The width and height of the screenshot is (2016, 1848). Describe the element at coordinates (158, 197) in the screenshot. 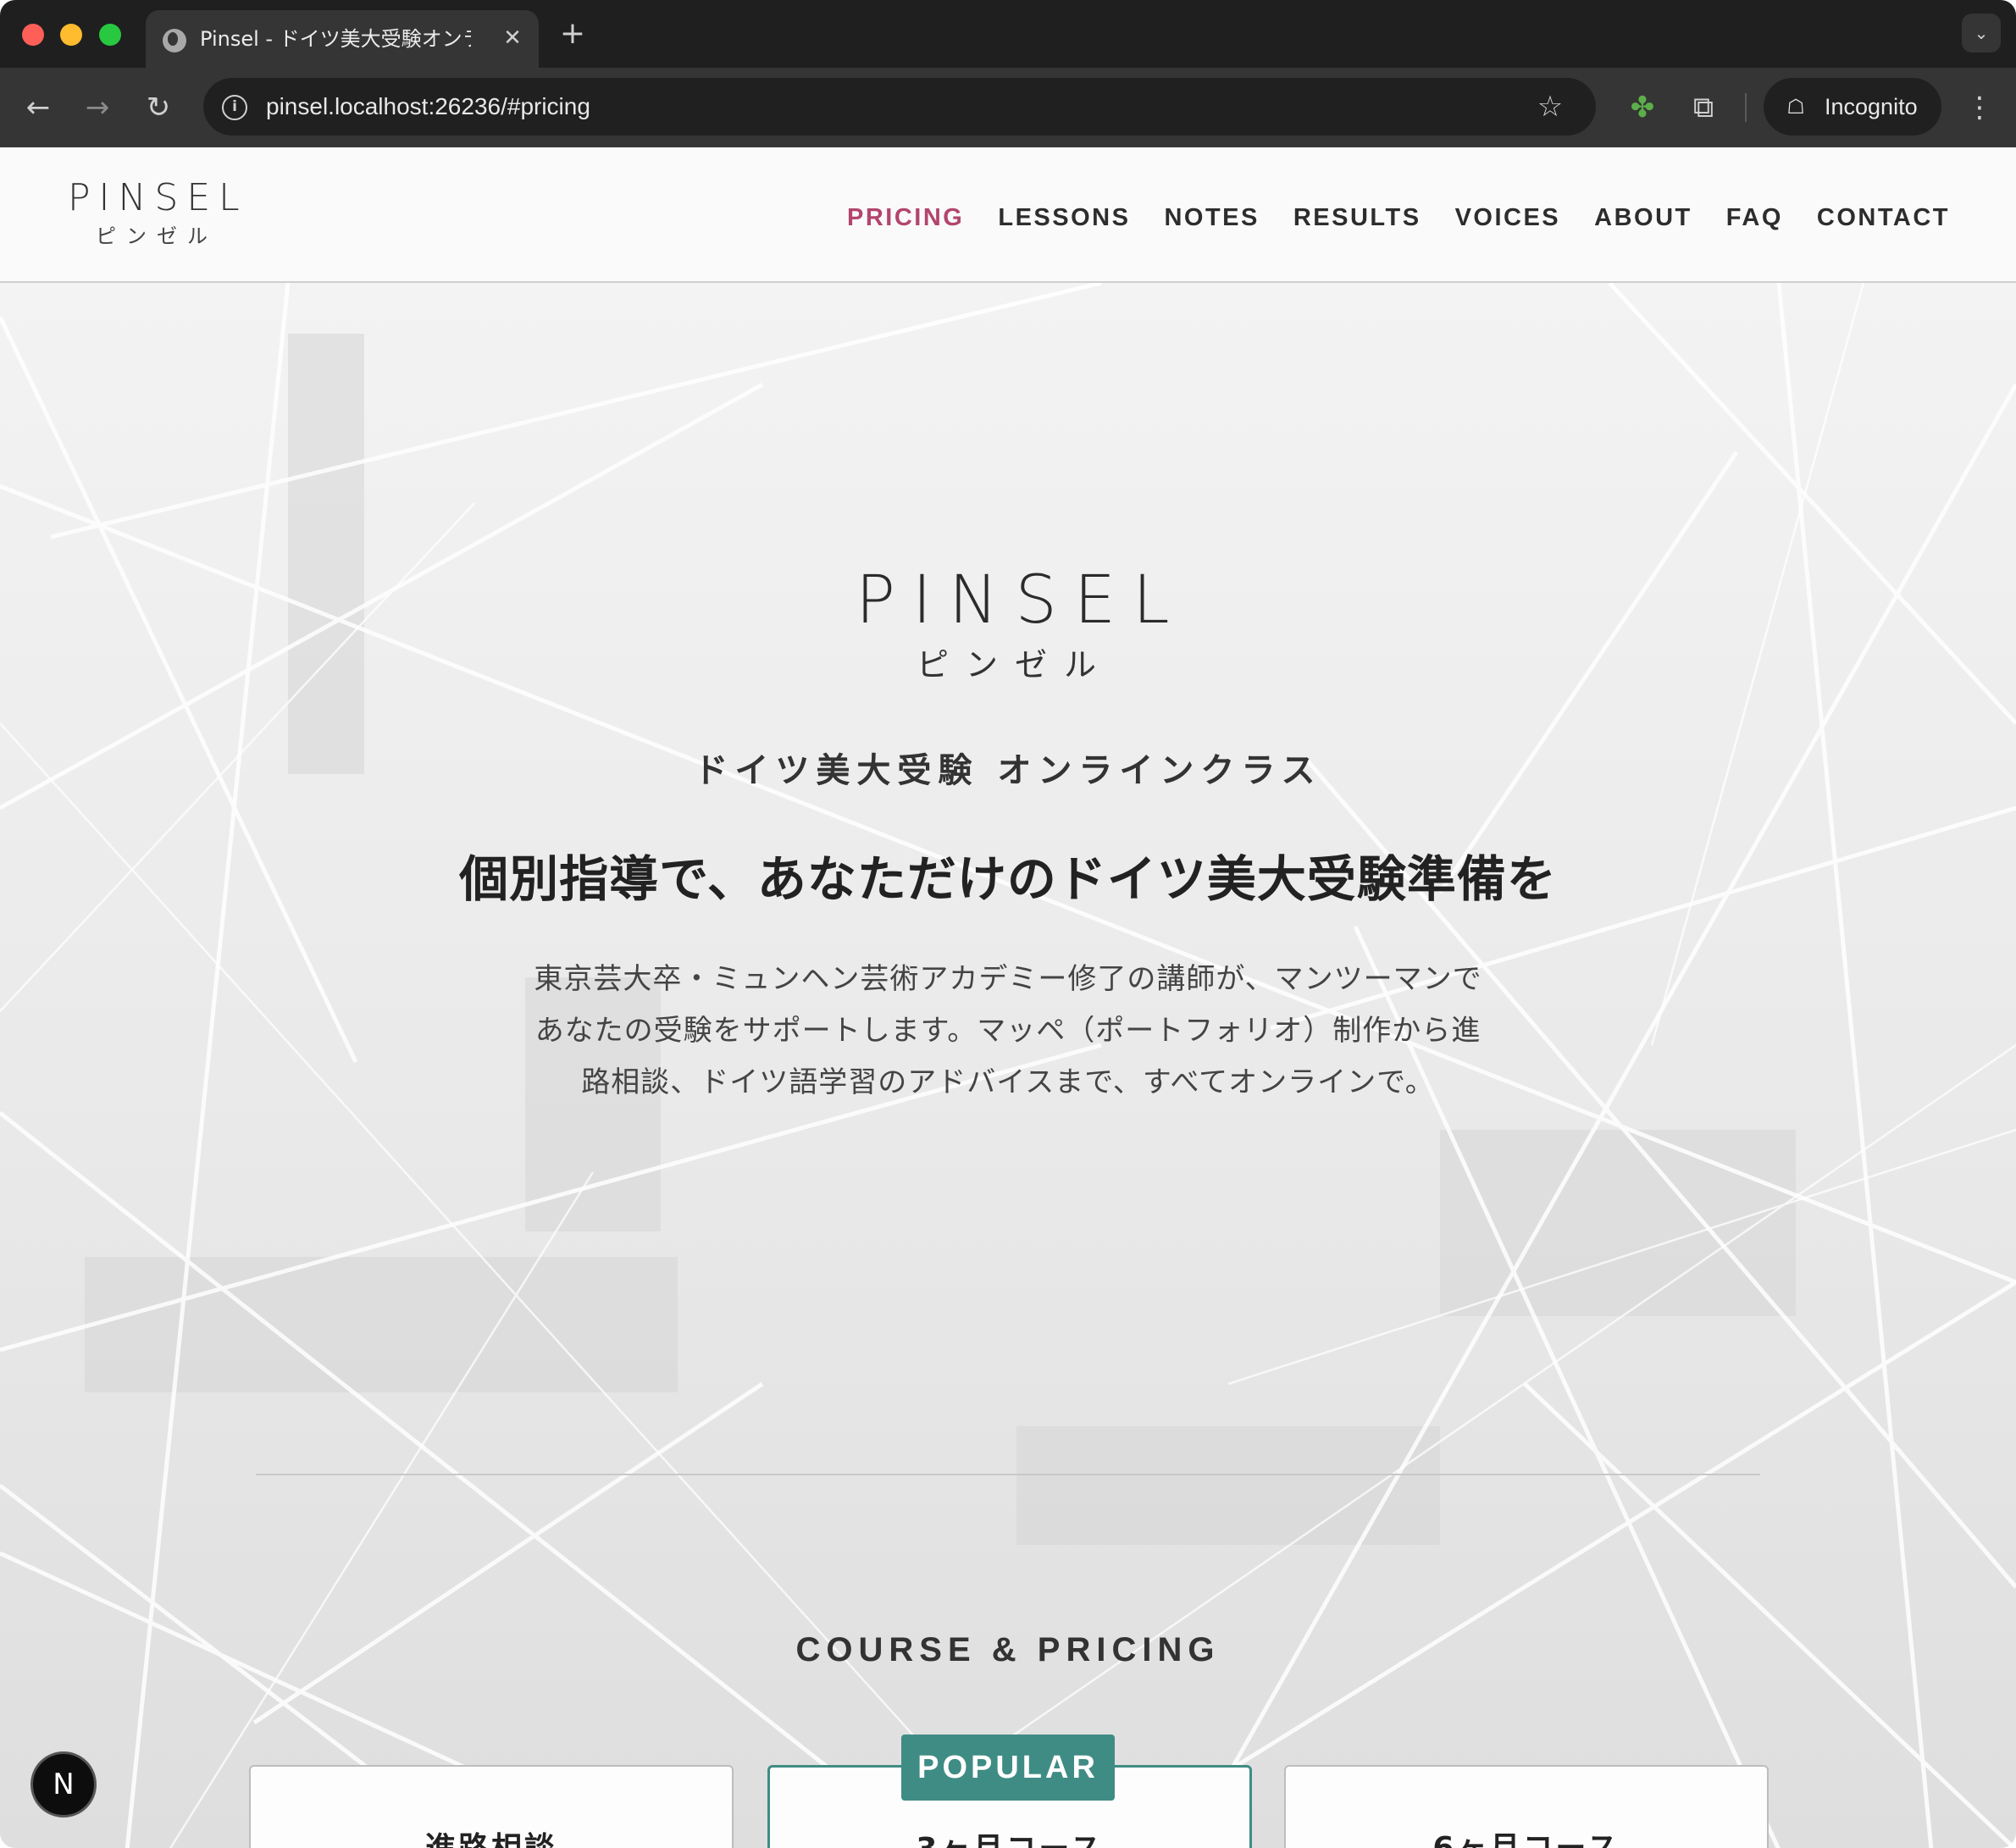

I see `logo-wordmark: PINSEL` at that location.